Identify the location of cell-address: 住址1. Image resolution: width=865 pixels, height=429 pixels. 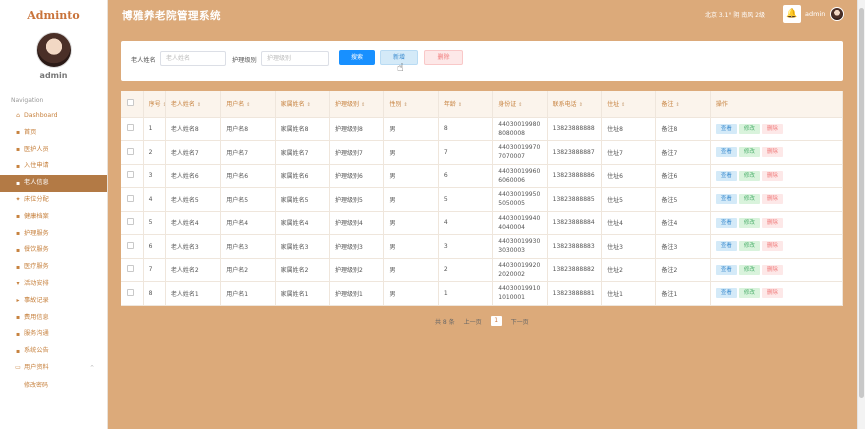
(629, 293).